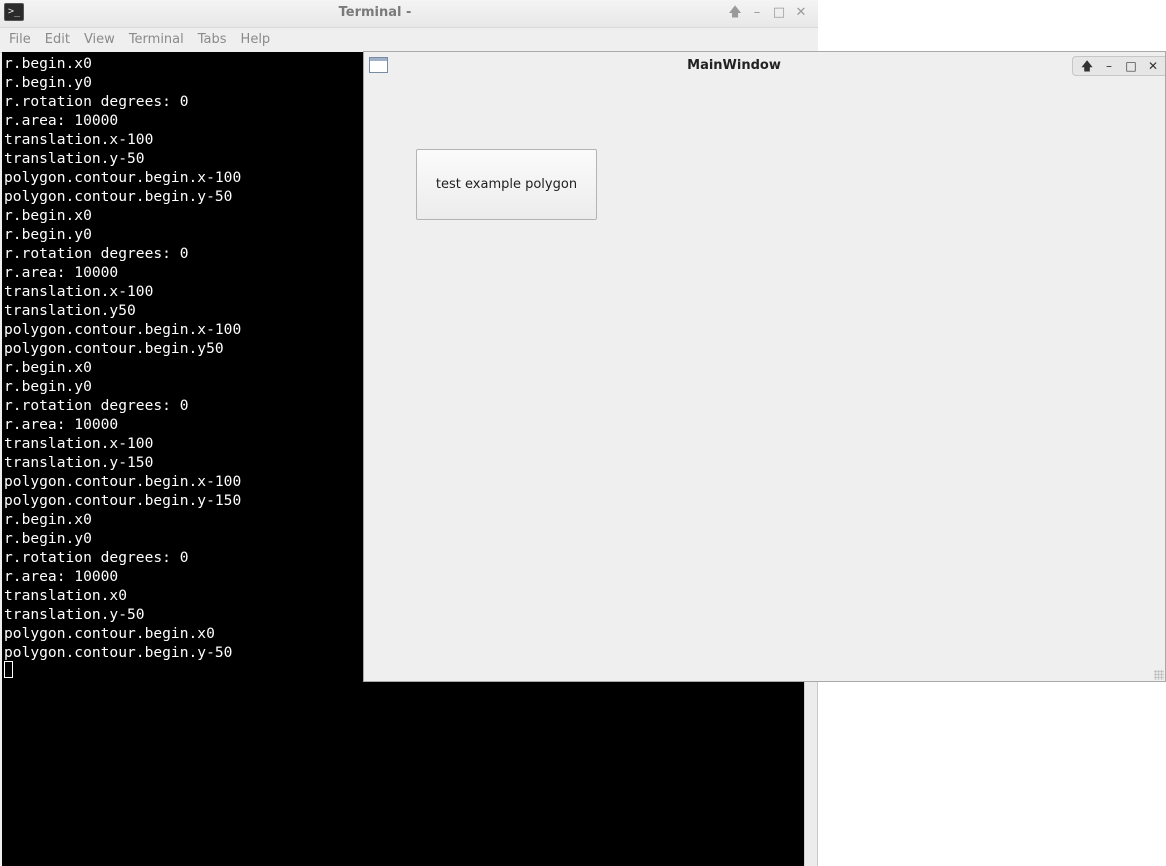  I want to click on terminal-line: translation.y50, so click(70, 310).